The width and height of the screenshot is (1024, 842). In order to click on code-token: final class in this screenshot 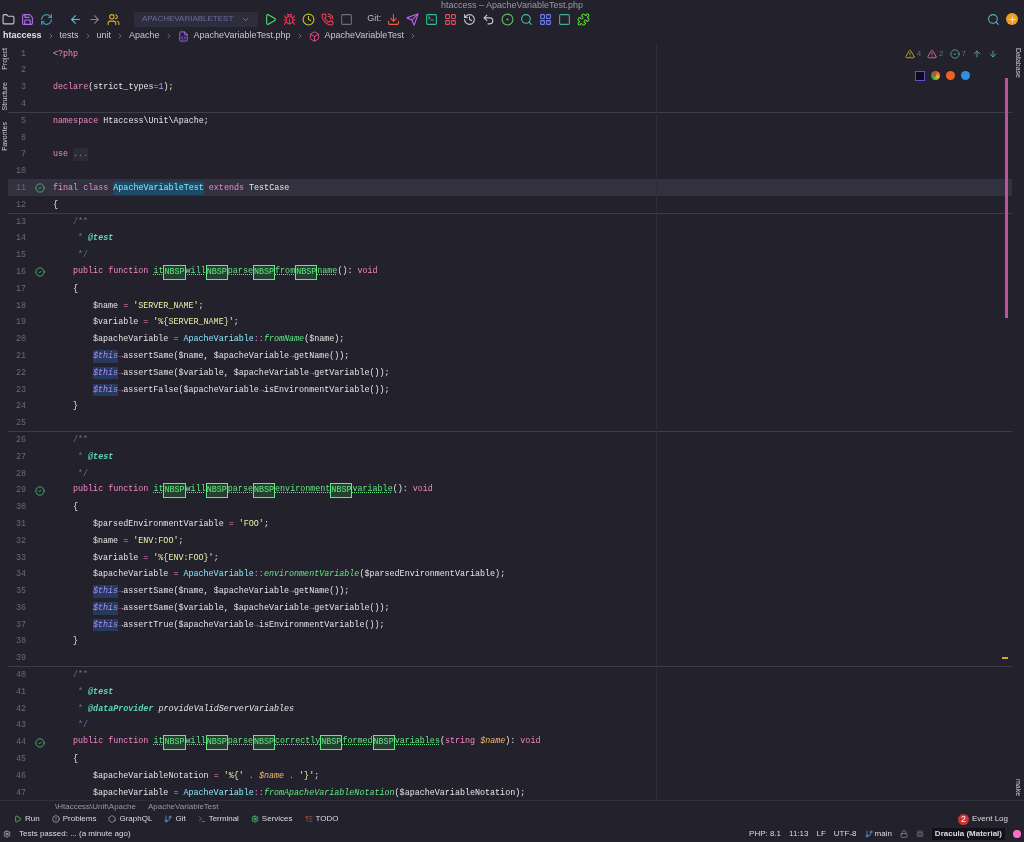, I will do `click(81, 188)`.